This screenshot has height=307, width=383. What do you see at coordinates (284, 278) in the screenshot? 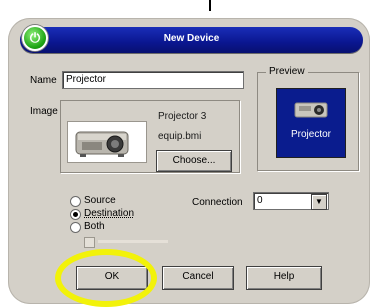
I see `help-button: Help` at bounding box center [284, 278].